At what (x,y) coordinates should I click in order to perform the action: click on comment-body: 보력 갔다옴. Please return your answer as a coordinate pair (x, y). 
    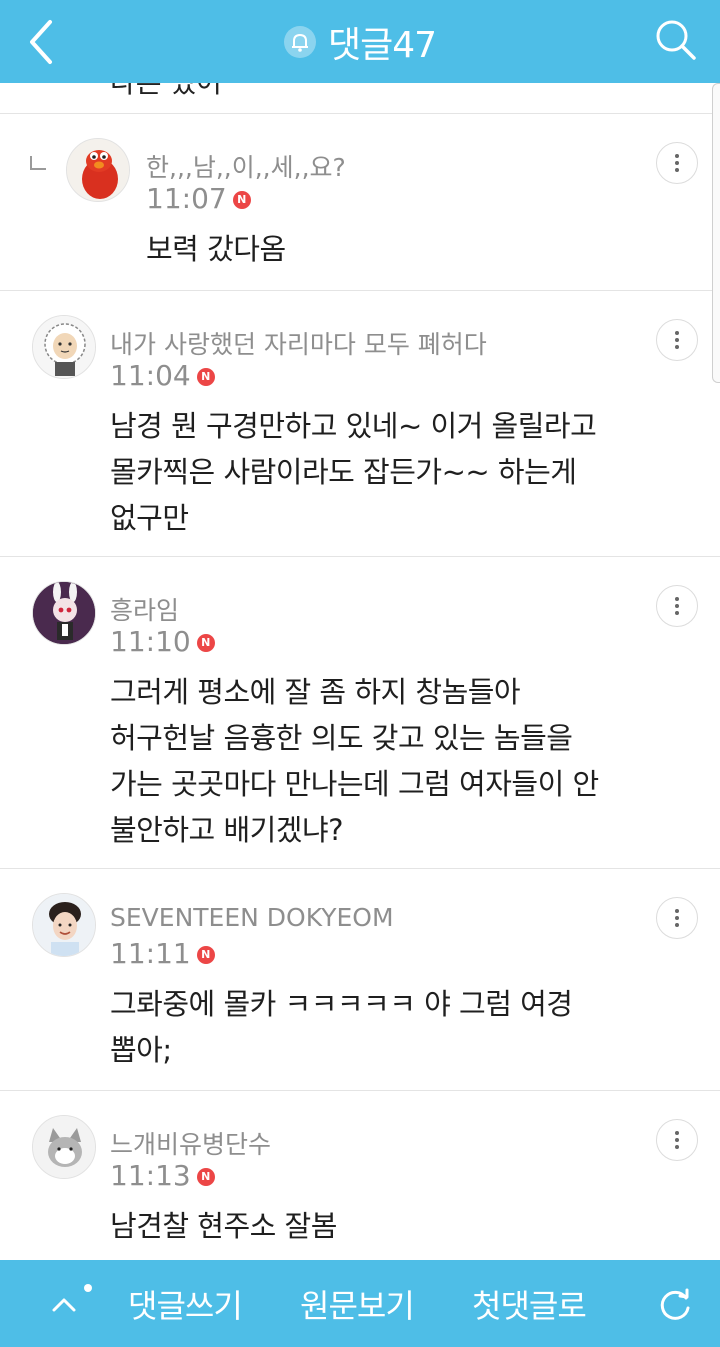
    Looking at the image, I should click on (216, 249).